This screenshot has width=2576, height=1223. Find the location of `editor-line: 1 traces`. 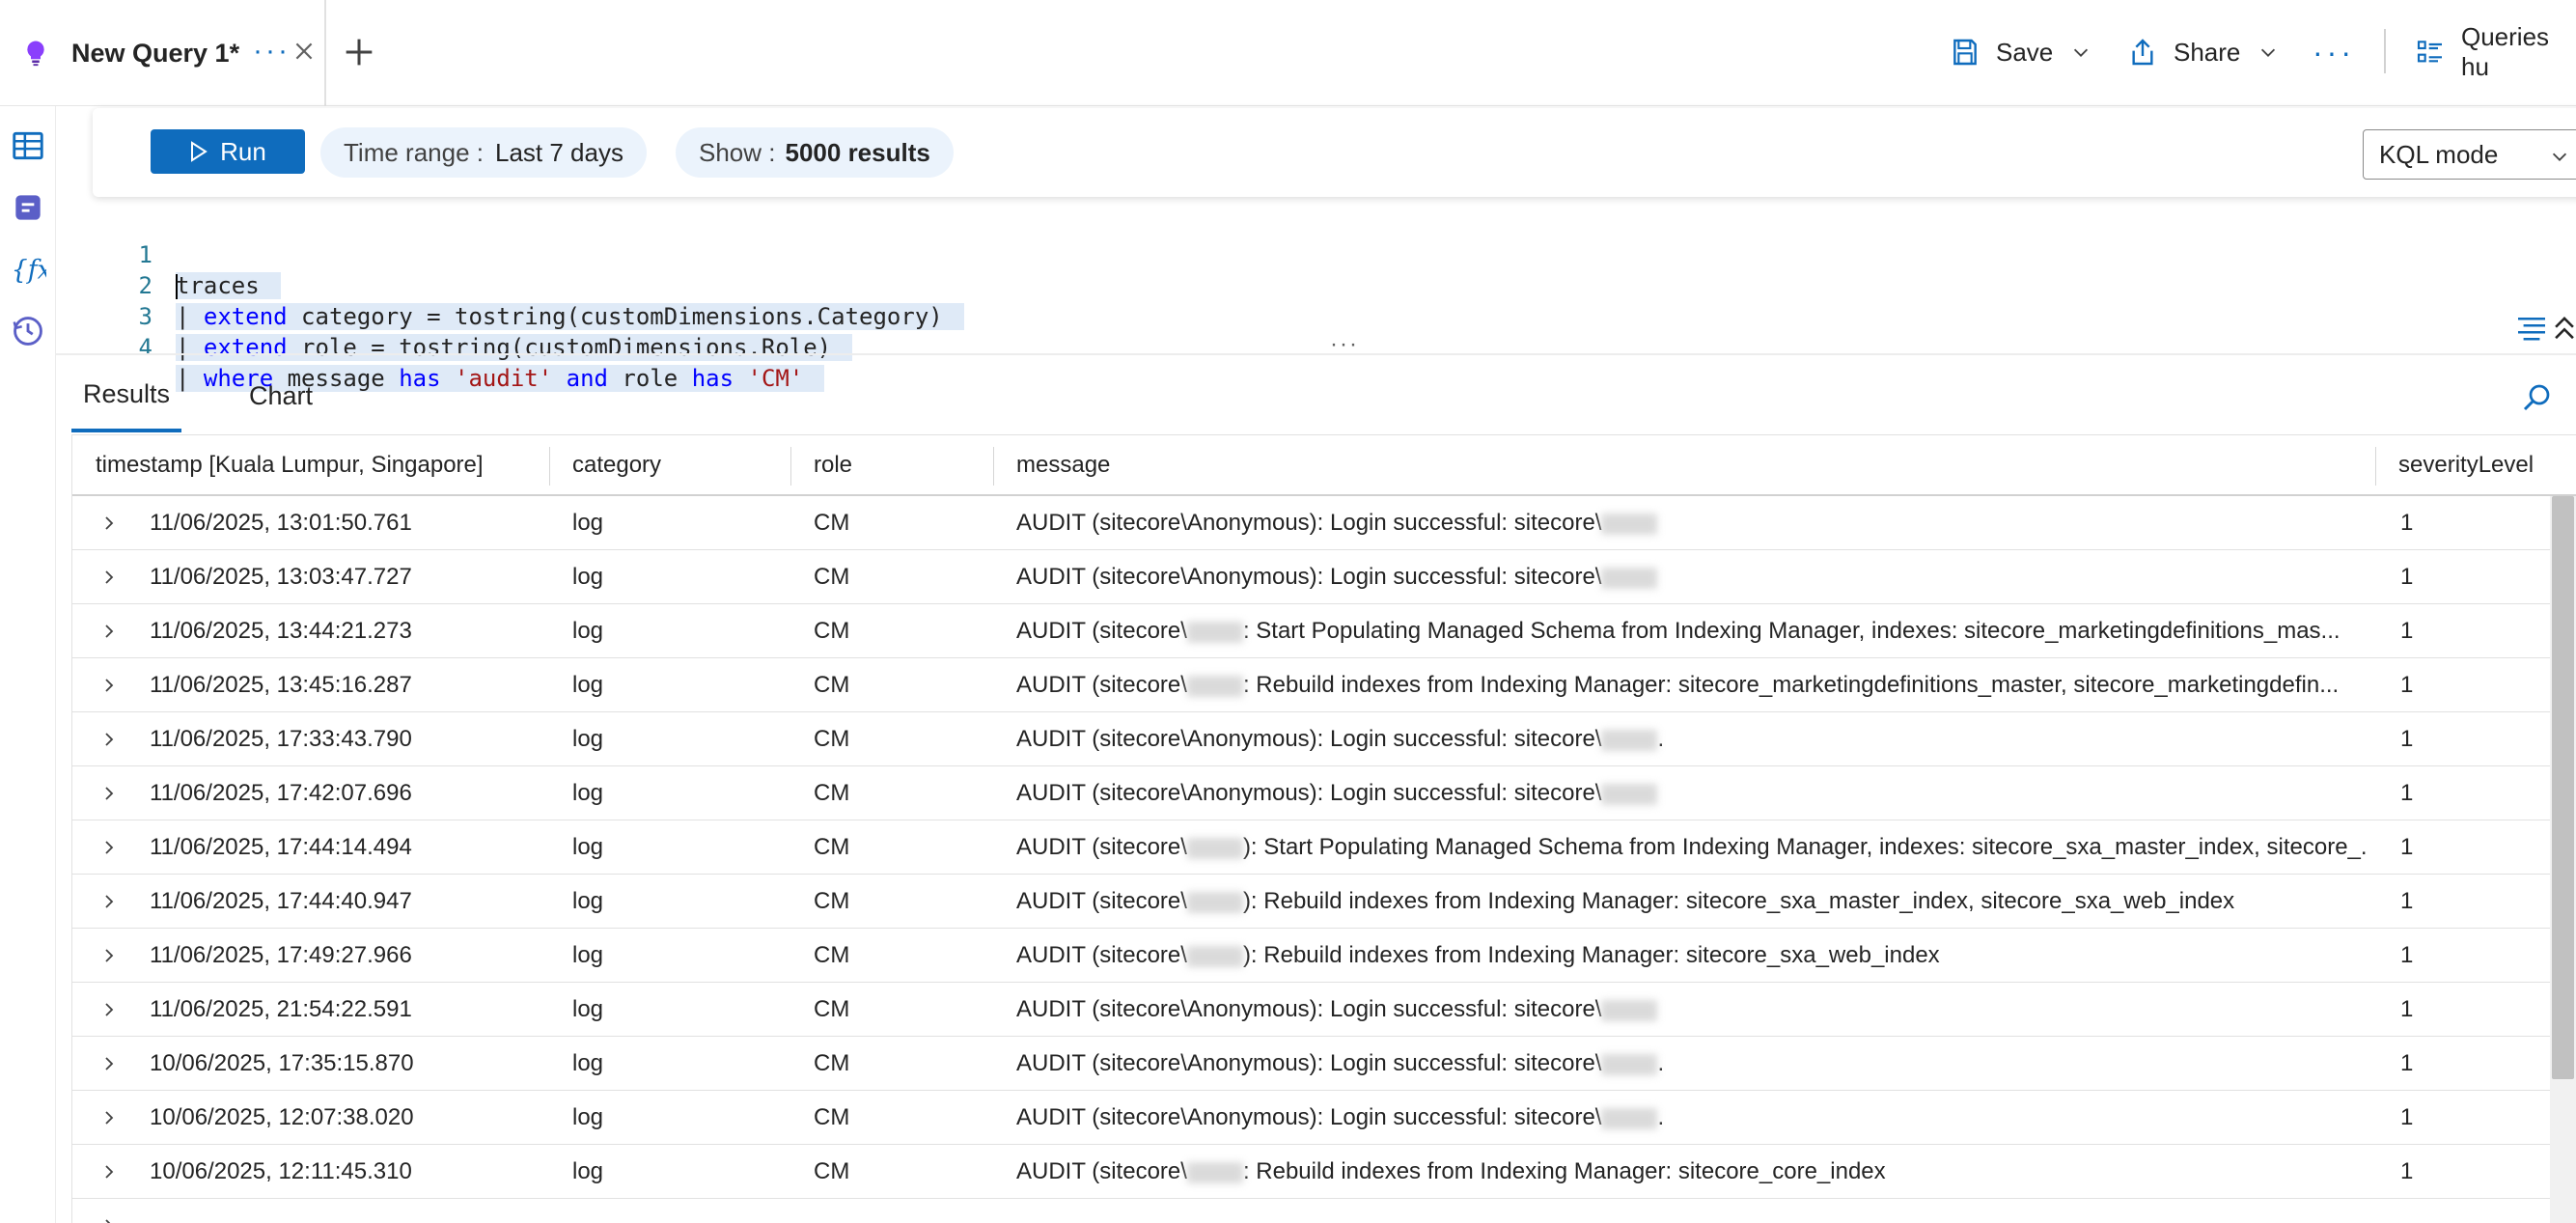

editor-line: 1 traces is located at coordinates (168, 253).